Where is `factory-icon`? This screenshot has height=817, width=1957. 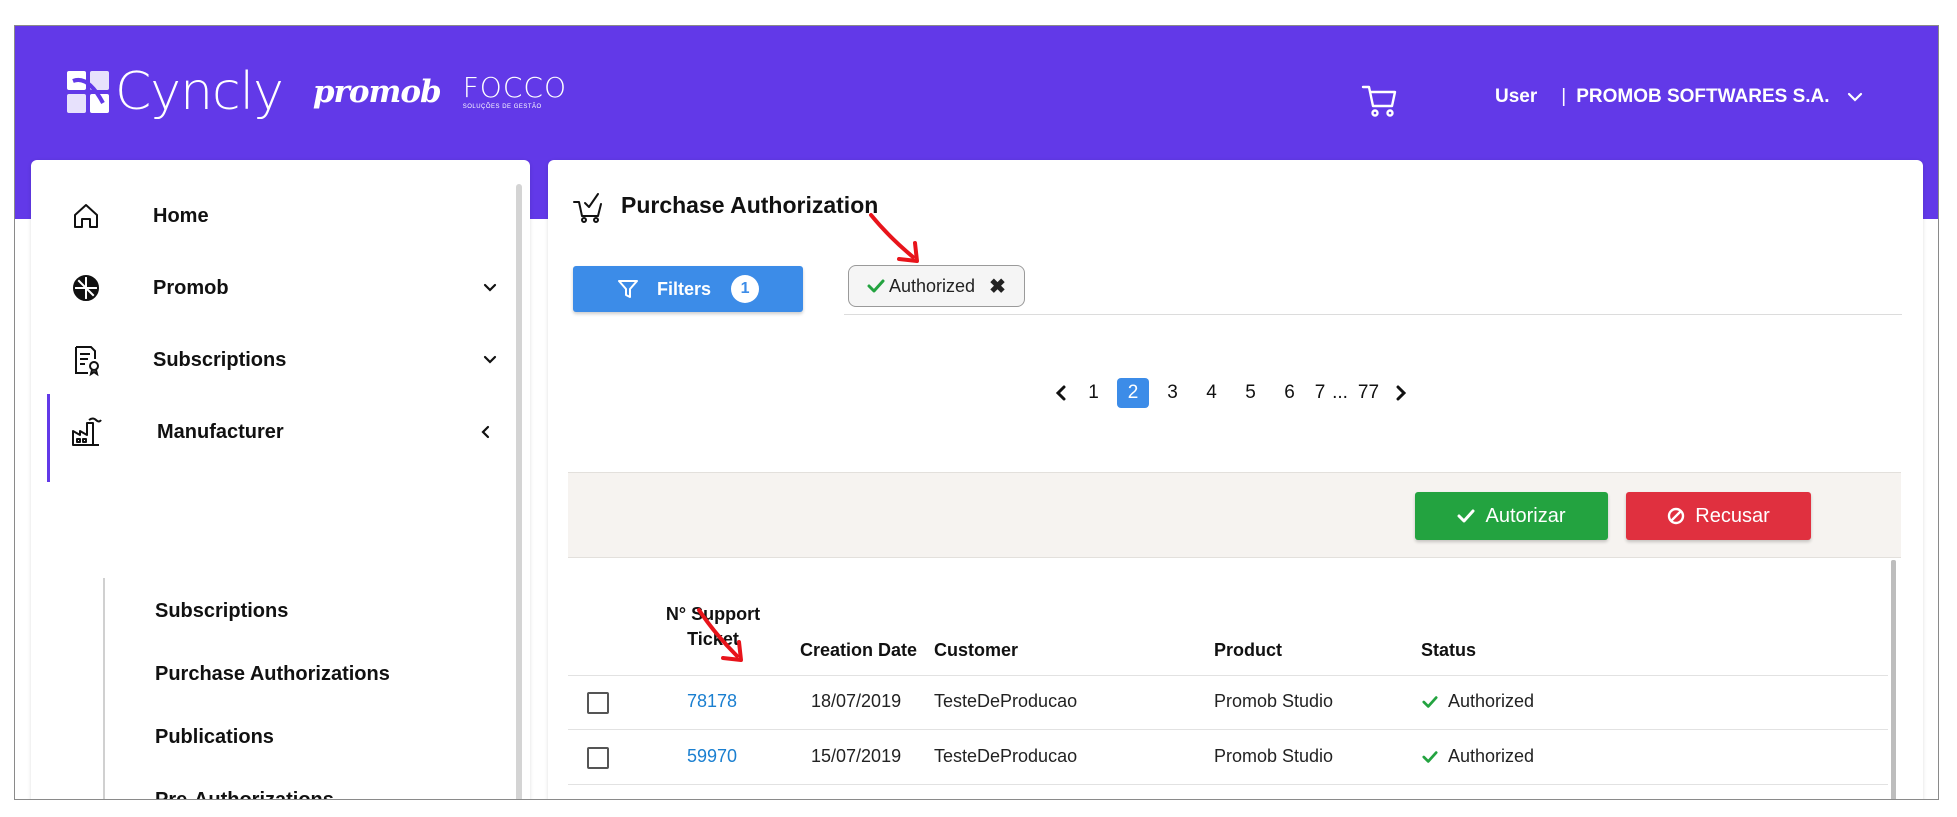
factory-icon is located at coordinates (87, 431).